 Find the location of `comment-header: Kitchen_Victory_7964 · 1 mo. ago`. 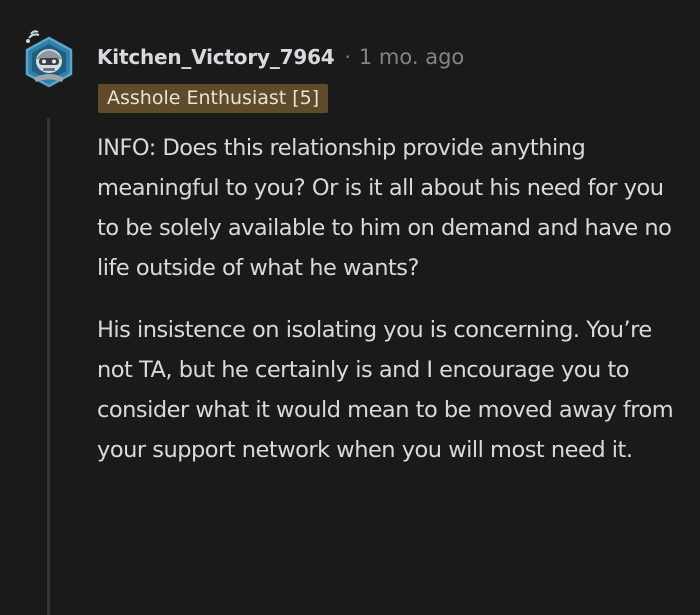

comment-header: Kitchen_Victory_7964 · 1 mo. ago is located at coordinates (280, 57).